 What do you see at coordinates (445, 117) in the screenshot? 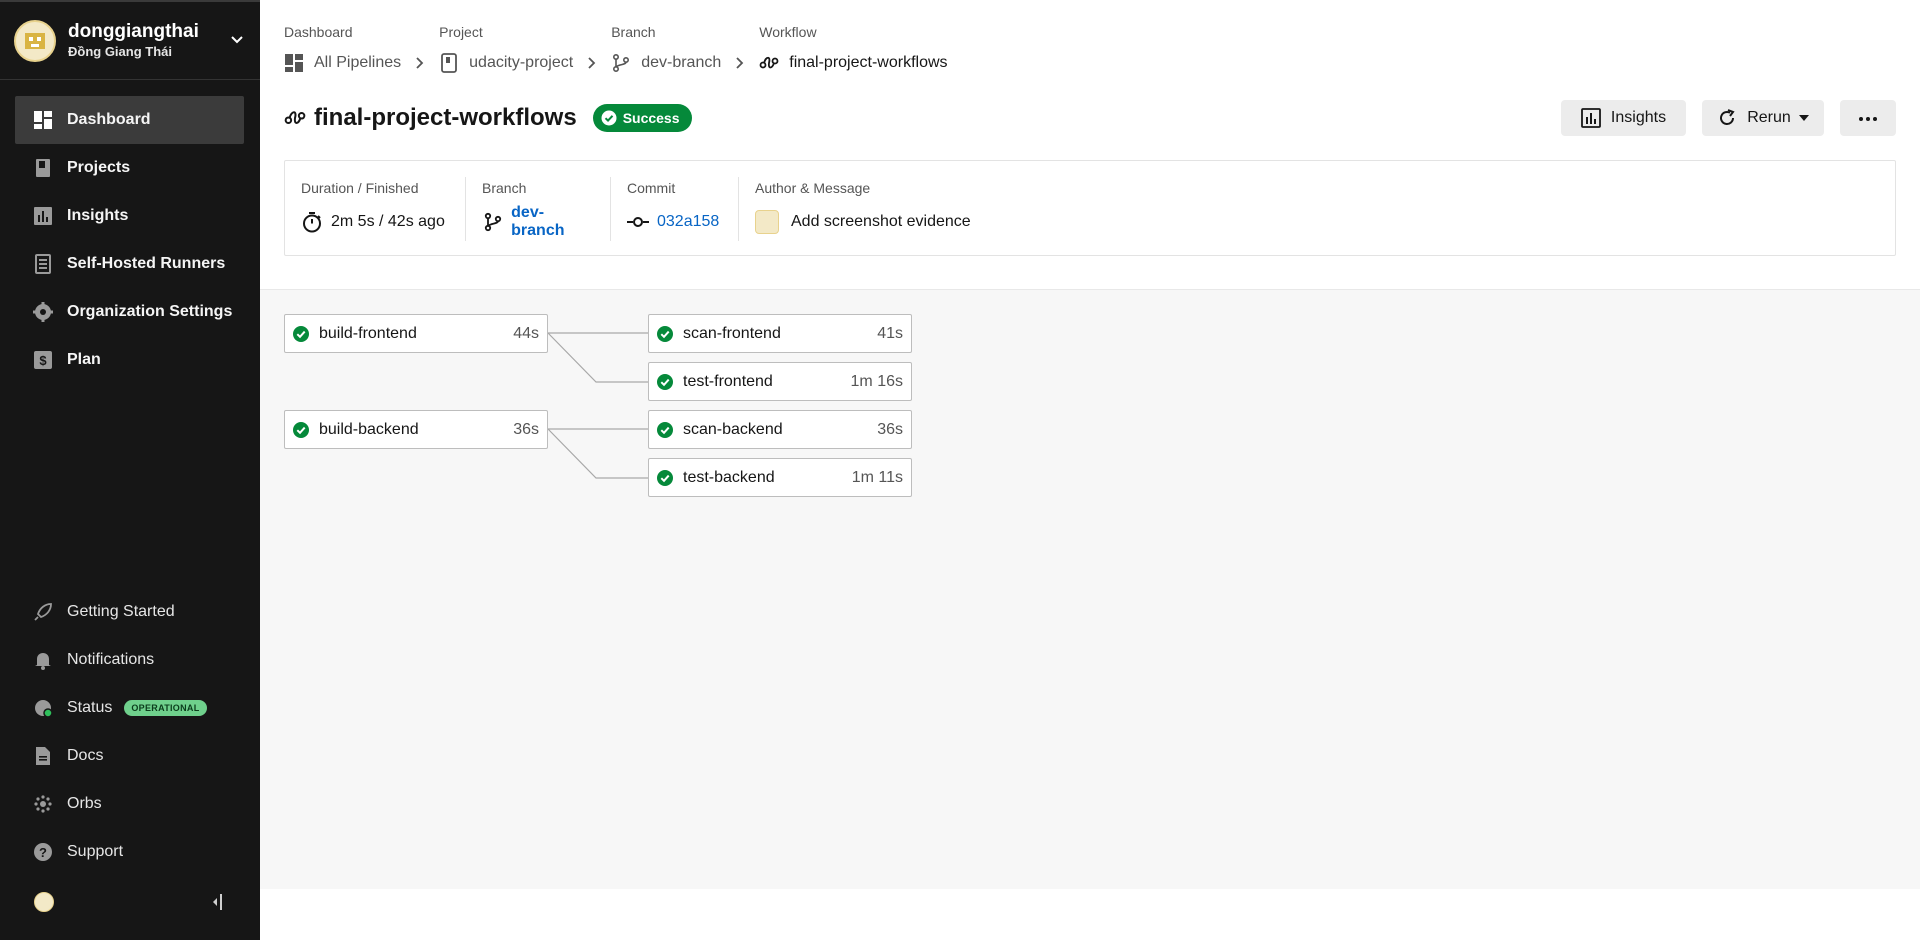
I see `page-title: final-project-workflows` at bounding box center [445, 117].